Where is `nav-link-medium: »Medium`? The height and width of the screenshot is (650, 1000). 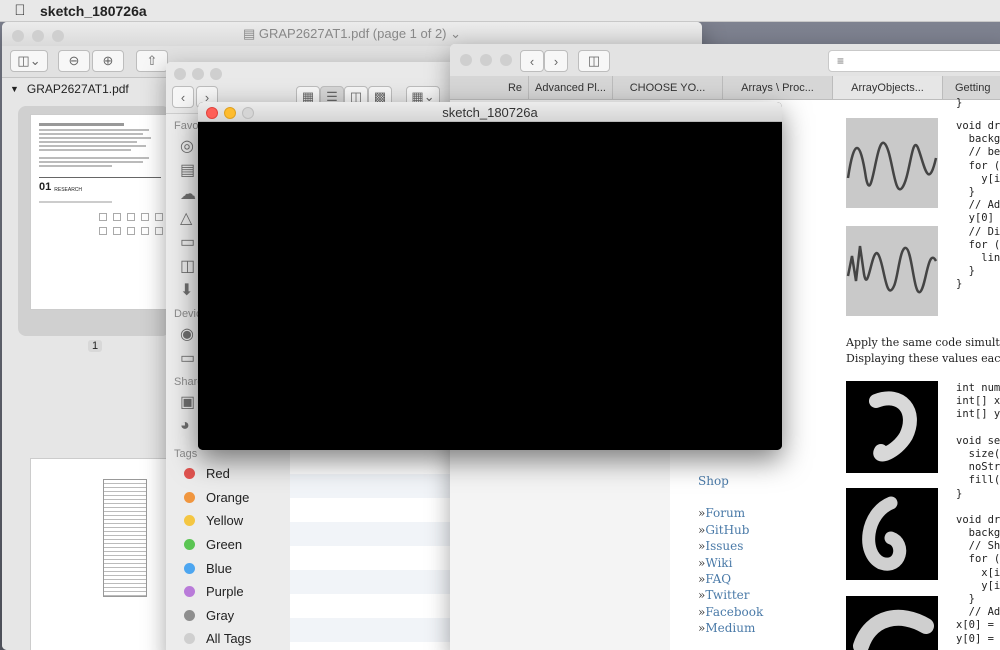
nav-link-medium: »Medium is located at coordinates (730, 629).